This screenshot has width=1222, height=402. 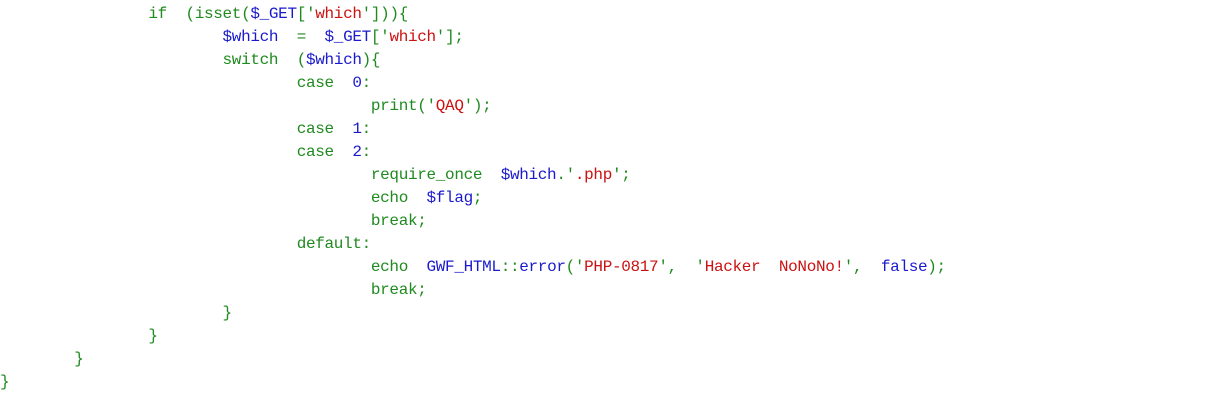 I want to click on code-token-variable: false, so click(x=904, y=267).